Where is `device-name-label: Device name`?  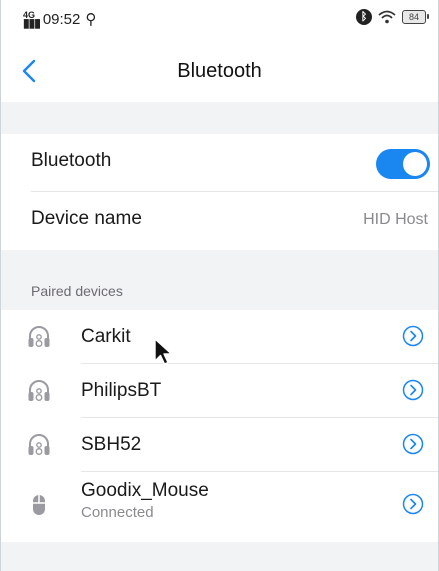 device-name-label: Device name is located at coordinates (86, 218).